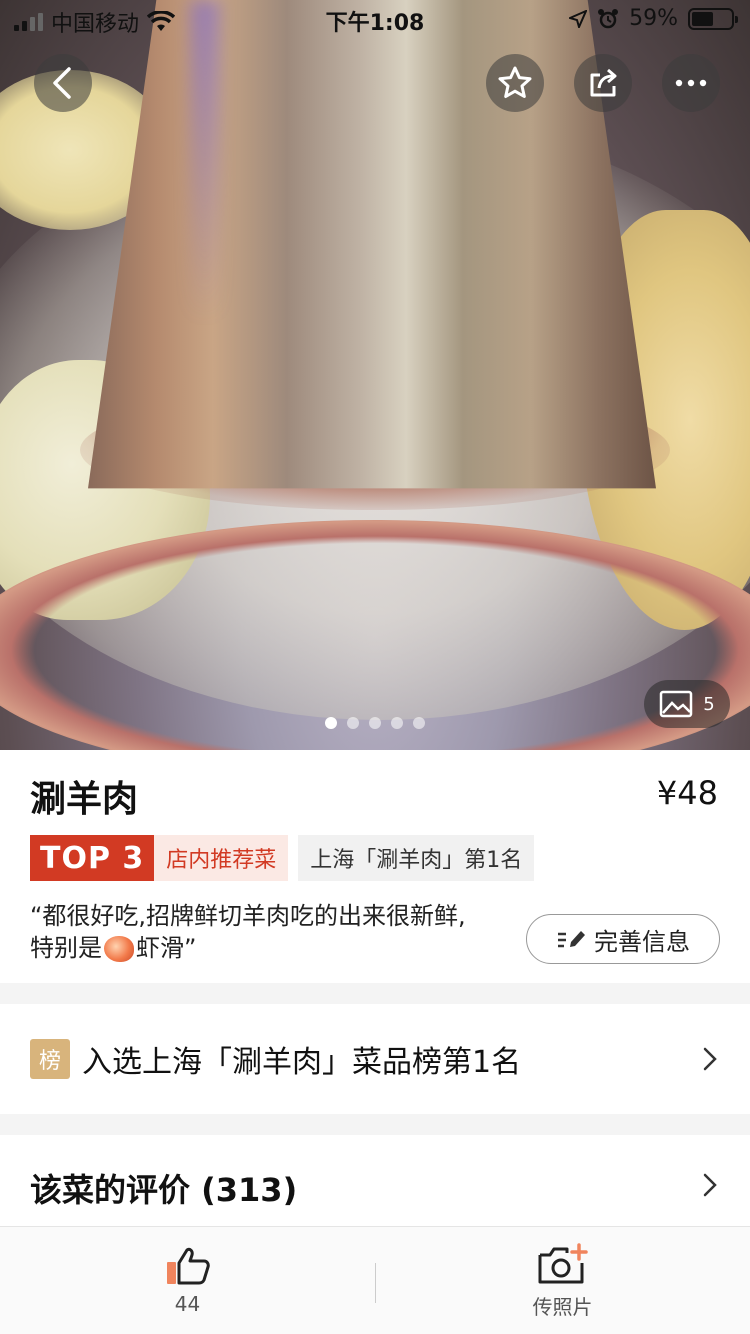 The height and width of the screenshot is (1334, 750). I want to click on recommend-label: 店内推荐菜, so click(221, 858).